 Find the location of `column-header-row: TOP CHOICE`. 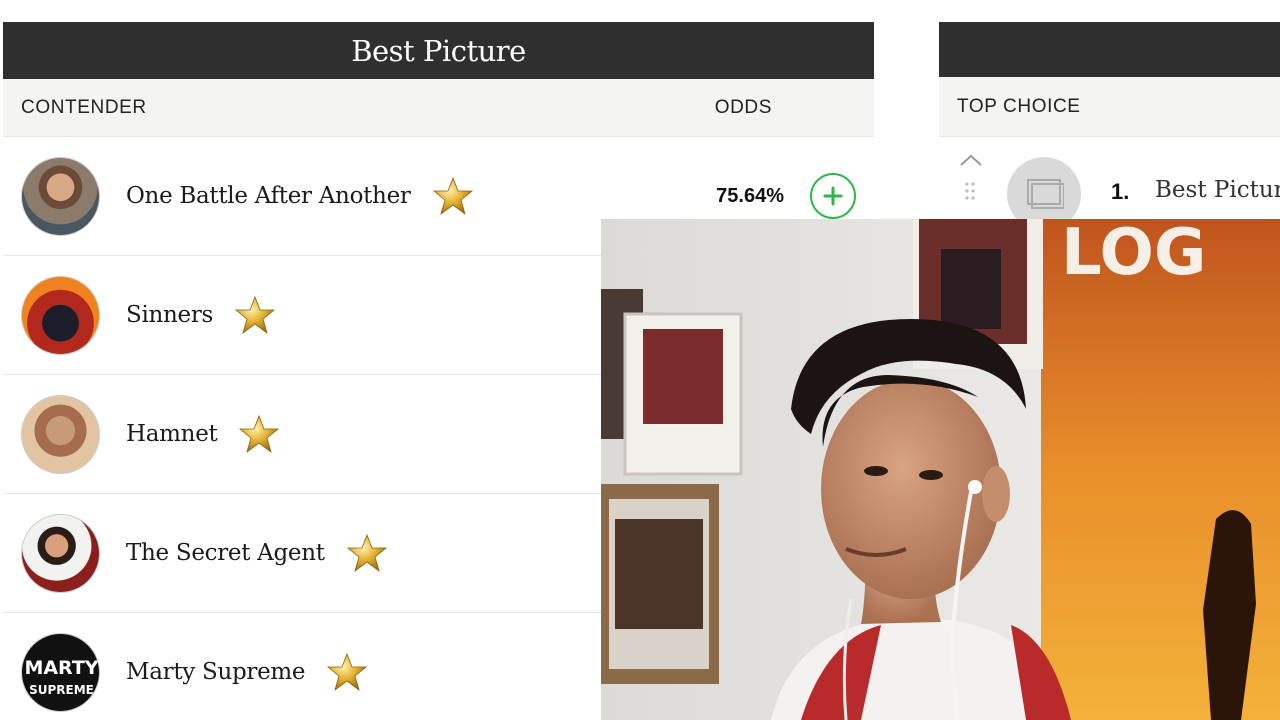

column-header-row: TOP CHOICE is located at coordinates (1109, 107).